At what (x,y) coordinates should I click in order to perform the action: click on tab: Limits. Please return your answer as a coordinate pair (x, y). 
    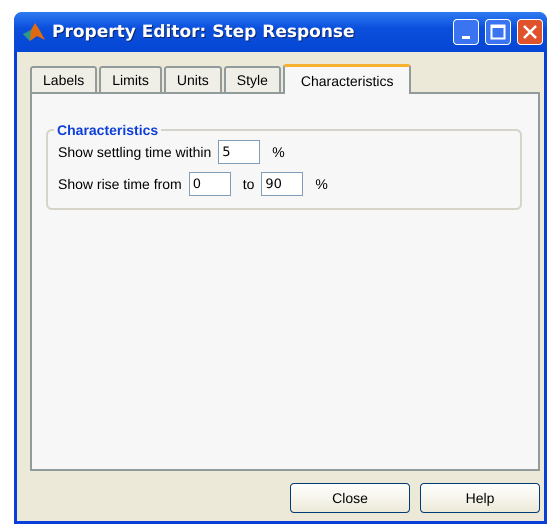
    Looking at the image, I should click on (130, 79).